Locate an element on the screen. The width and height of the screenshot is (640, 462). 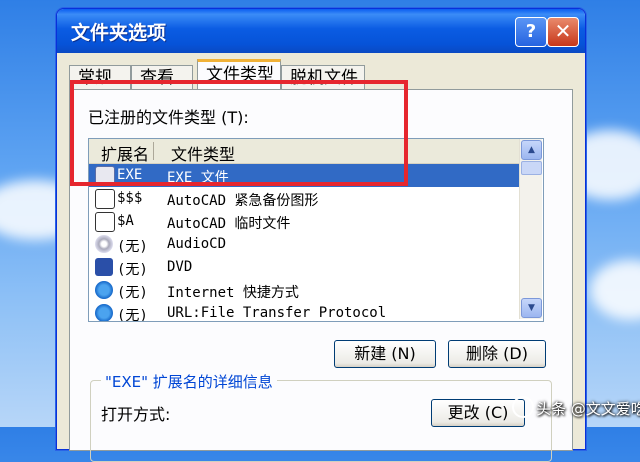
list-item: (无) AudioCD is located at coordinates (304, 244).